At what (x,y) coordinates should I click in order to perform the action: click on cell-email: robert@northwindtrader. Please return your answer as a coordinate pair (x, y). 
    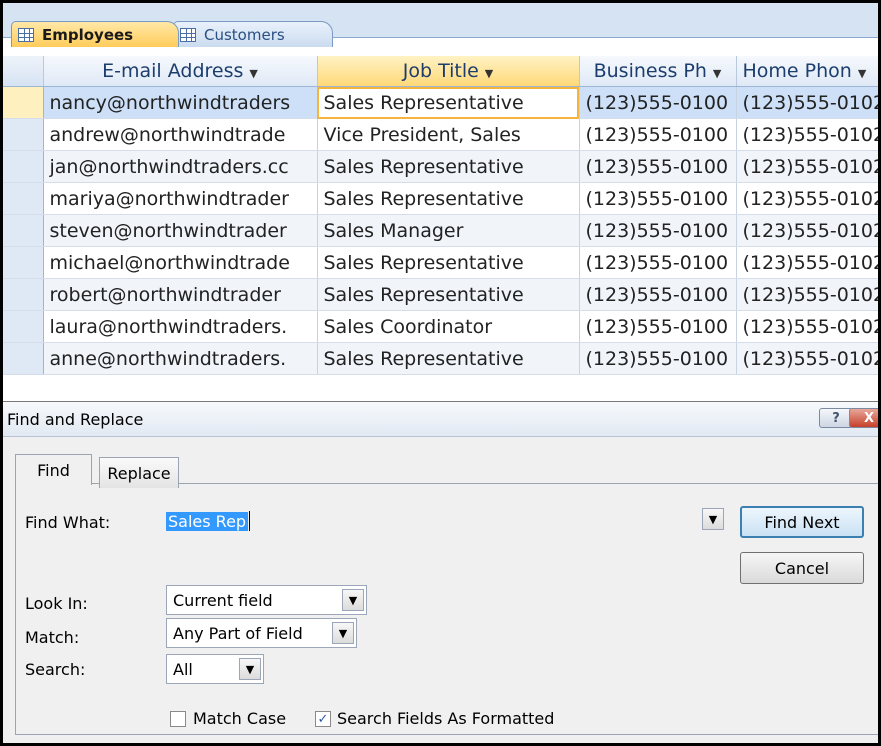
    Looking at the image, I should click on (180, 294).